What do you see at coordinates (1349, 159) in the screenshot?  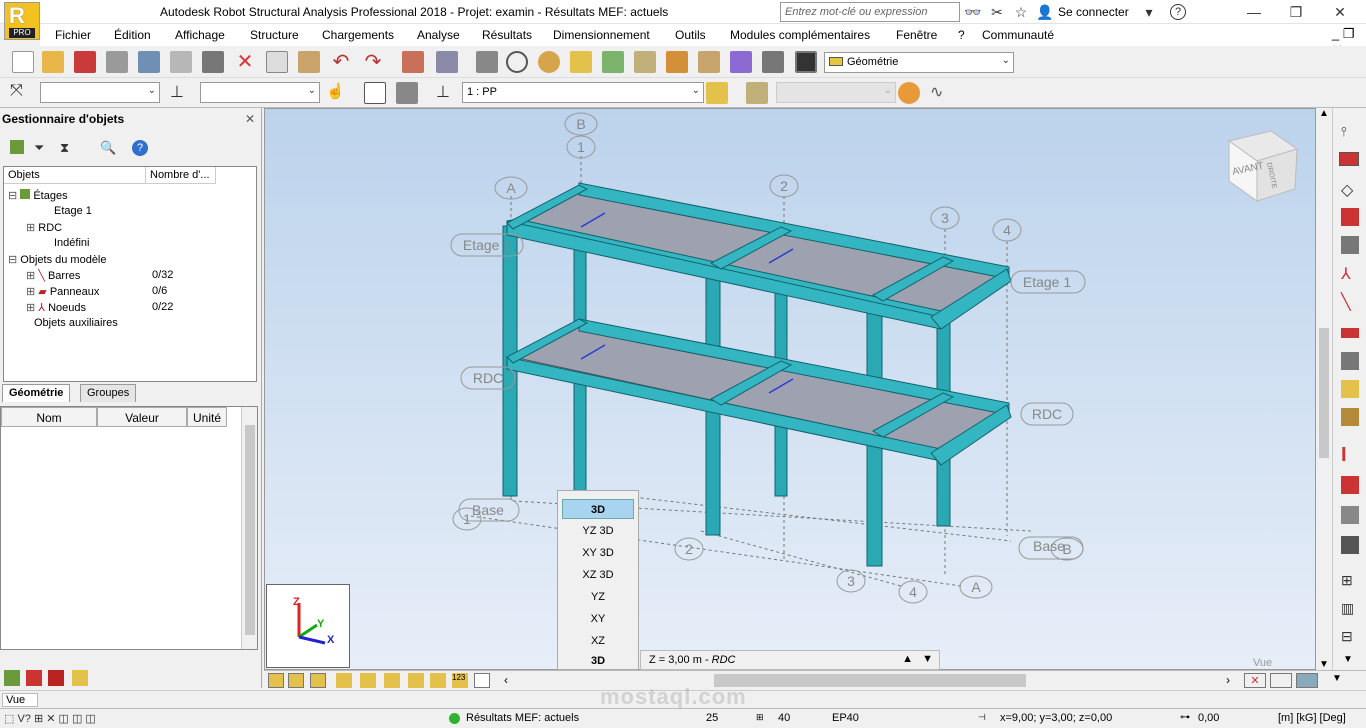 I see `section-def-icon` at bounding box center [1349, 159].